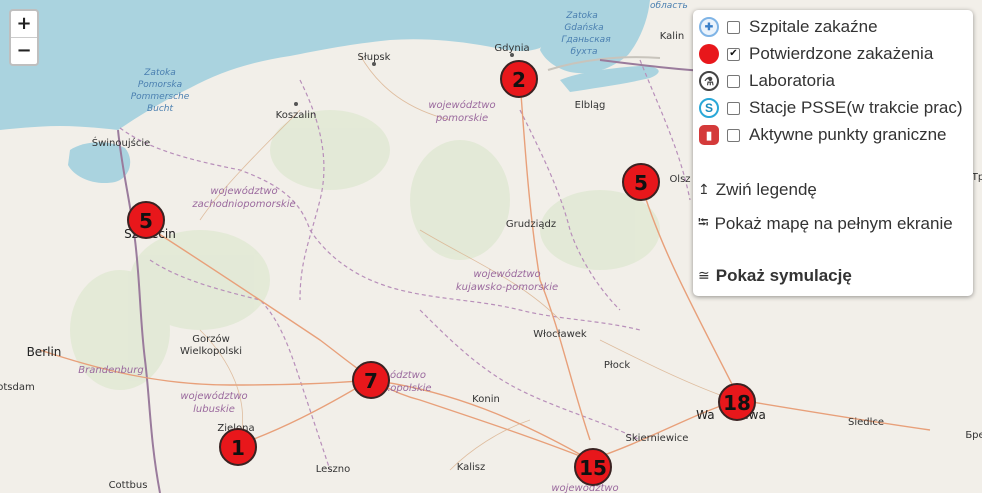  Describe the element at coordinates (679, 179) in the screenshot. I see `place-label: Olsz` at that location.